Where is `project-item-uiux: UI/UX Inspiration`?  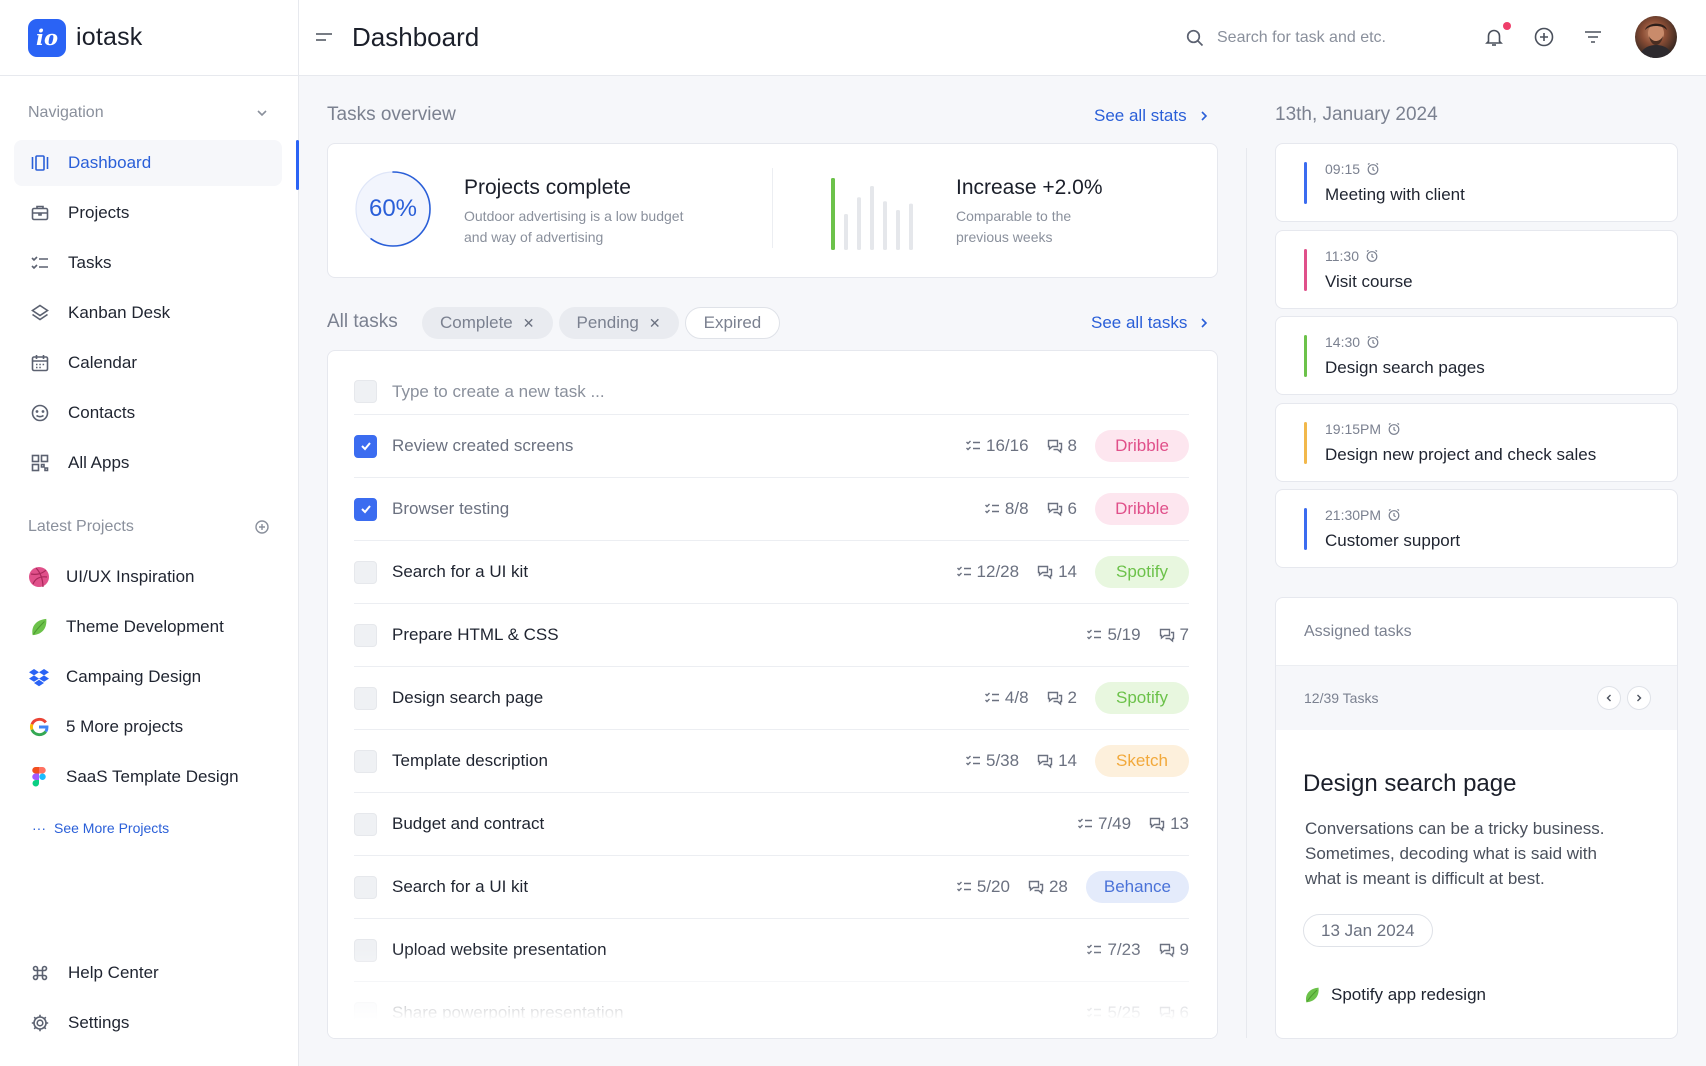 project-item-uiux: UI/UX Inspiration is located at coordinates (148, 577).